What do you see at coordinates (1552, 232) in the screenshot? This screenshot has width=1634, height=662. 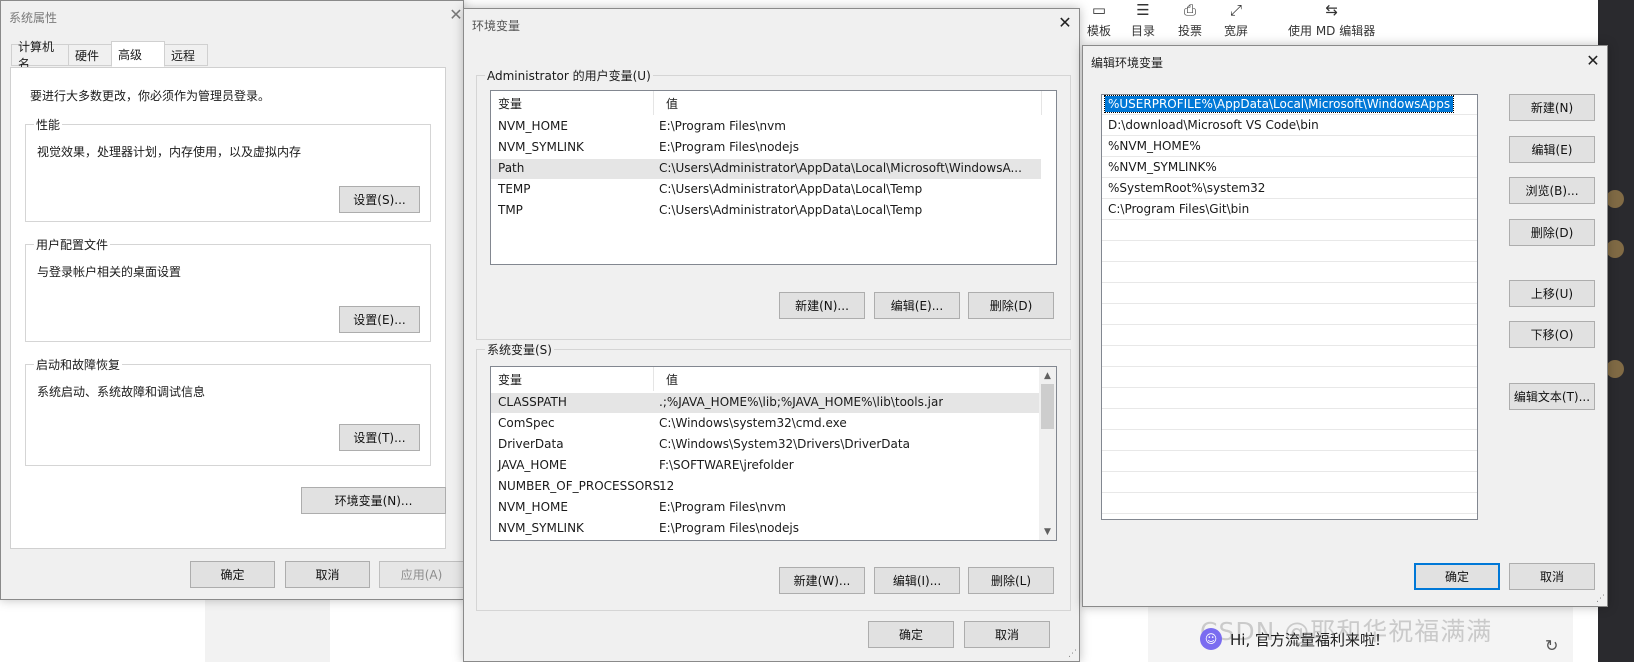 I see `delete-entry-button: 删除(D)` at bounding box center [1552, 232].